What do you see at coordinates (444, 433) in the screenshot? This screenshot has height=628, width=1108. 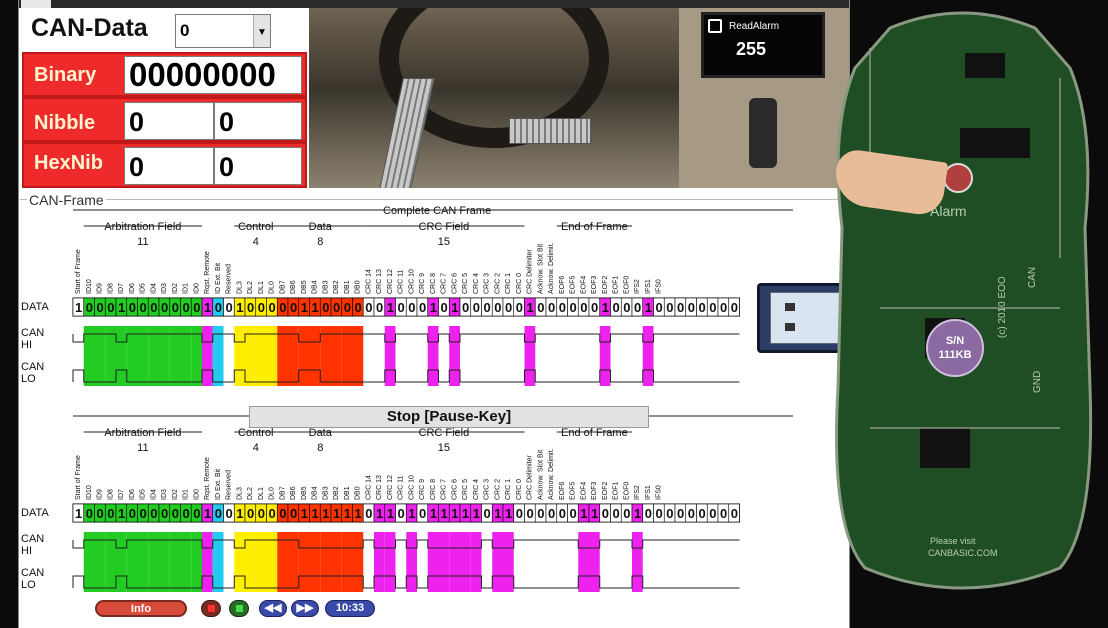 I see `frame2-crc-label: CRC Field` at bounding box center [444, 433].